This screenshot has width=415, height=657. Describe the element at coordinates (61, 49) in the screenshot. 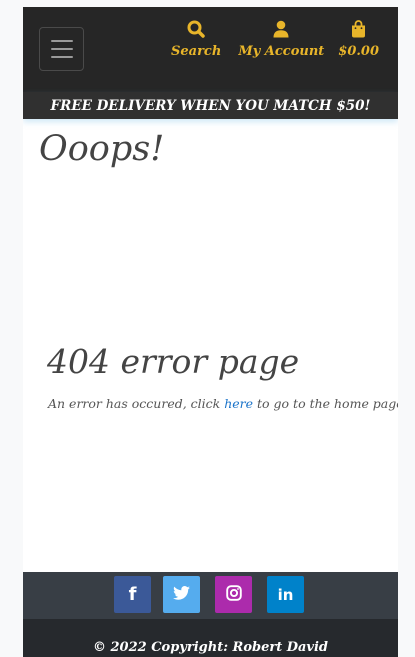

I see `hamburger-menu-button` at that location.